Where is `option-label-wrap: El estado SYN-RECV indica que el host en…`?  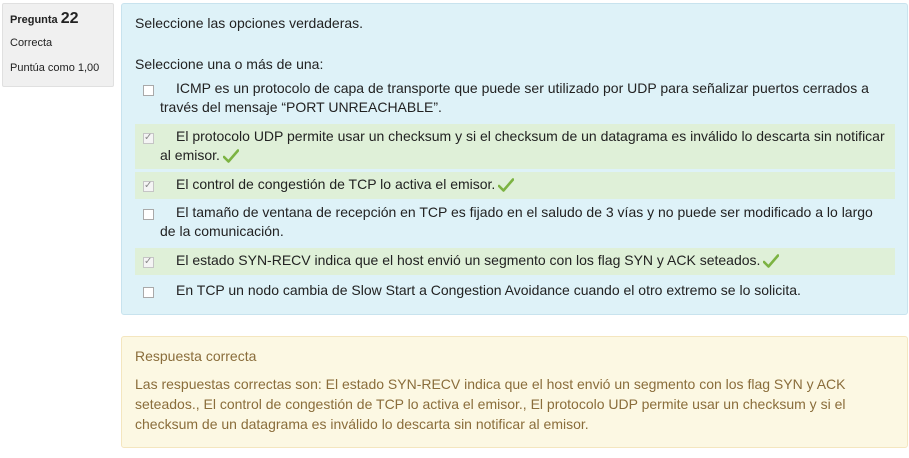 option-label-wrap: El estado SYN-RECV indica que el host en… is located at coordinates (523, 260).